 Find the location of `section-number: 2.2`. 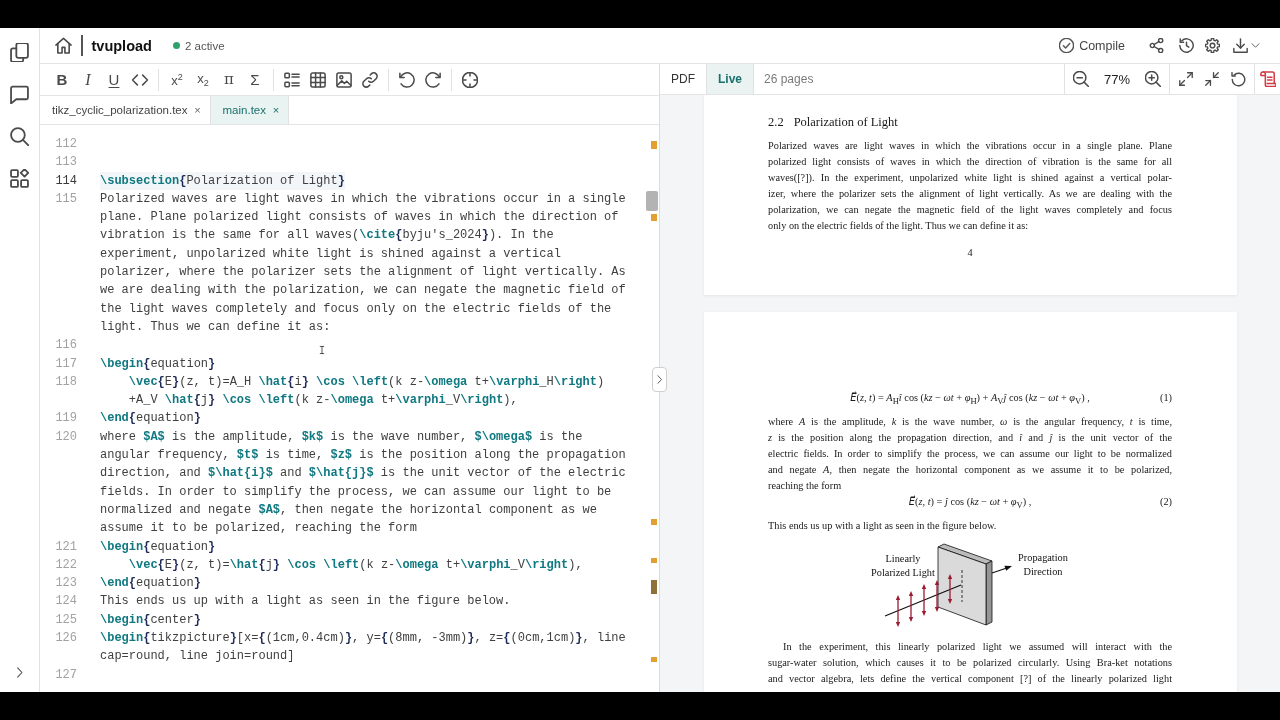

section-number: 2.2 is located at coordinates (776, 122).